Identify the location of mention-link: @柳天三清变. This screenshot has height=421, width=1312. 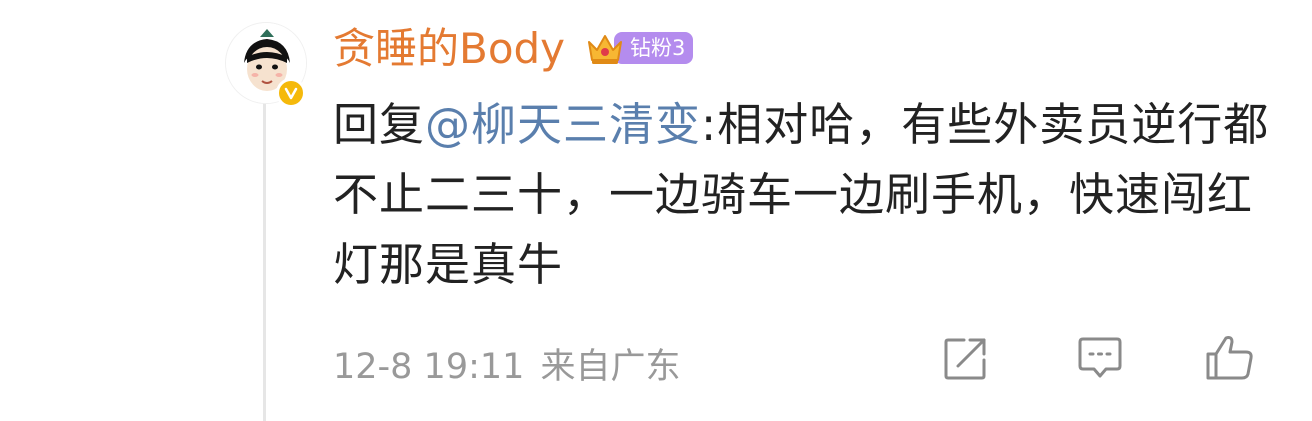
(563, 124).